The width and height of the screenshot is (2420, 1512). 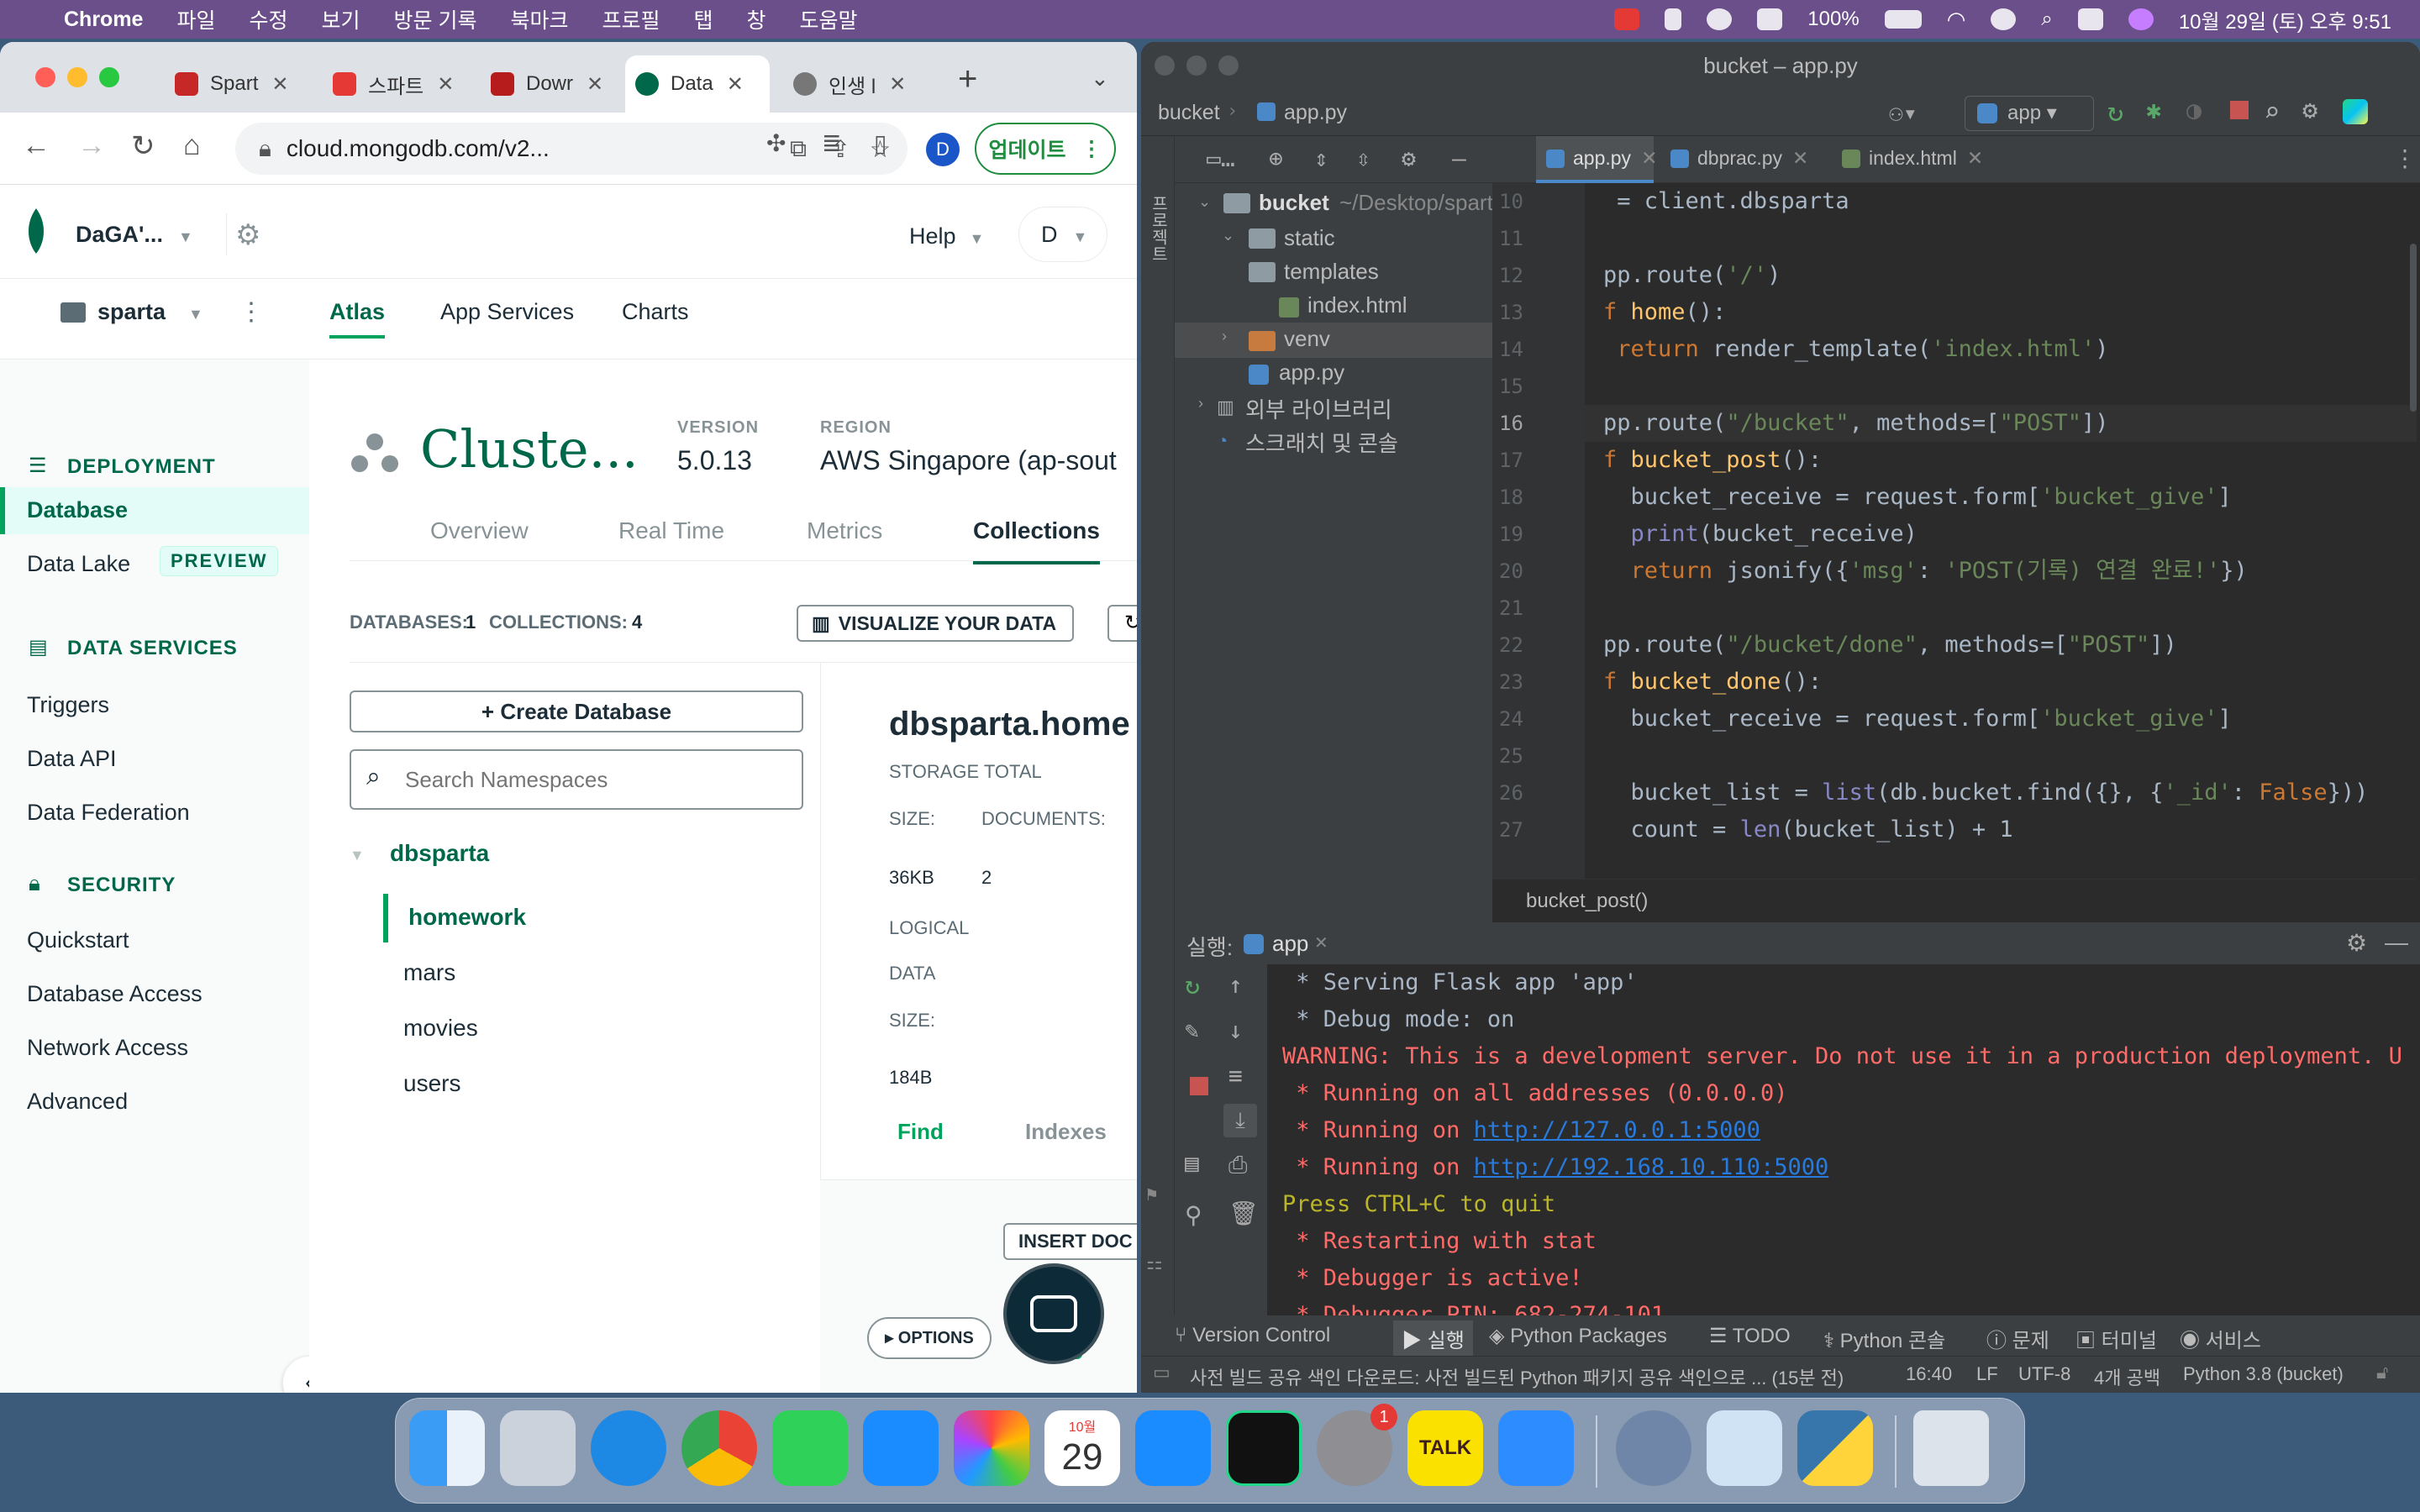 What do you see at coordinates (68, 705) in the screenshot?
I see `sidebar-item-triggers: Triggers` at bounding box center [68, 705].